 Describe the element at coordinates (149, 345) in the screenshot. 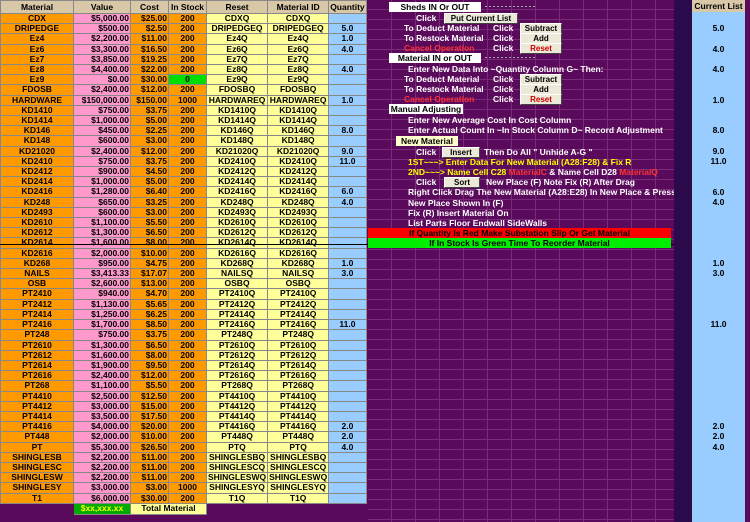

I see `cost-cell: $6.50` at that location.